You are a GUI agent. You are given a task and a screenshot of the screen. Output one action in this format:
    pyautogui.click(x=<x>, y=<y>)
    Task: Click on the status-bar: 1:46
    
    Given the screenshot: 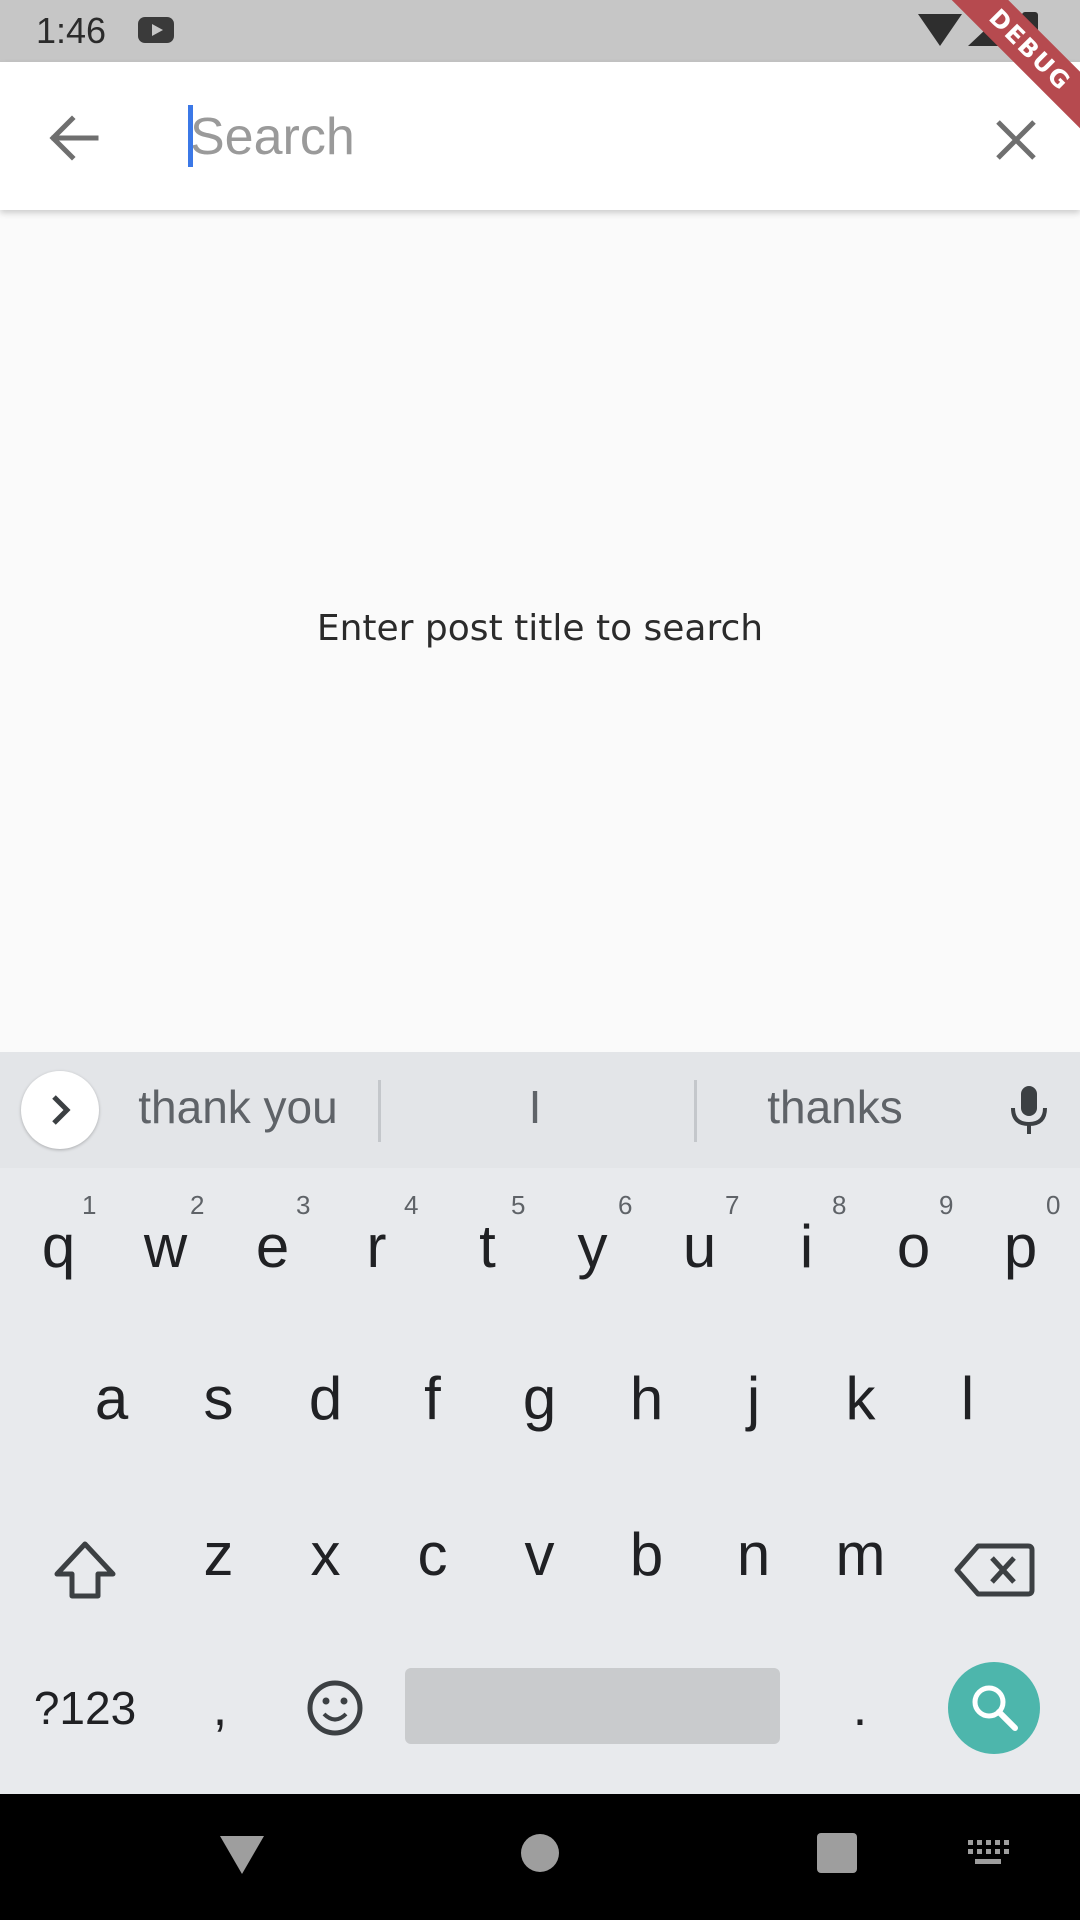 What is the action you would take?
    pyautogui.click(x=540, y=31)
    